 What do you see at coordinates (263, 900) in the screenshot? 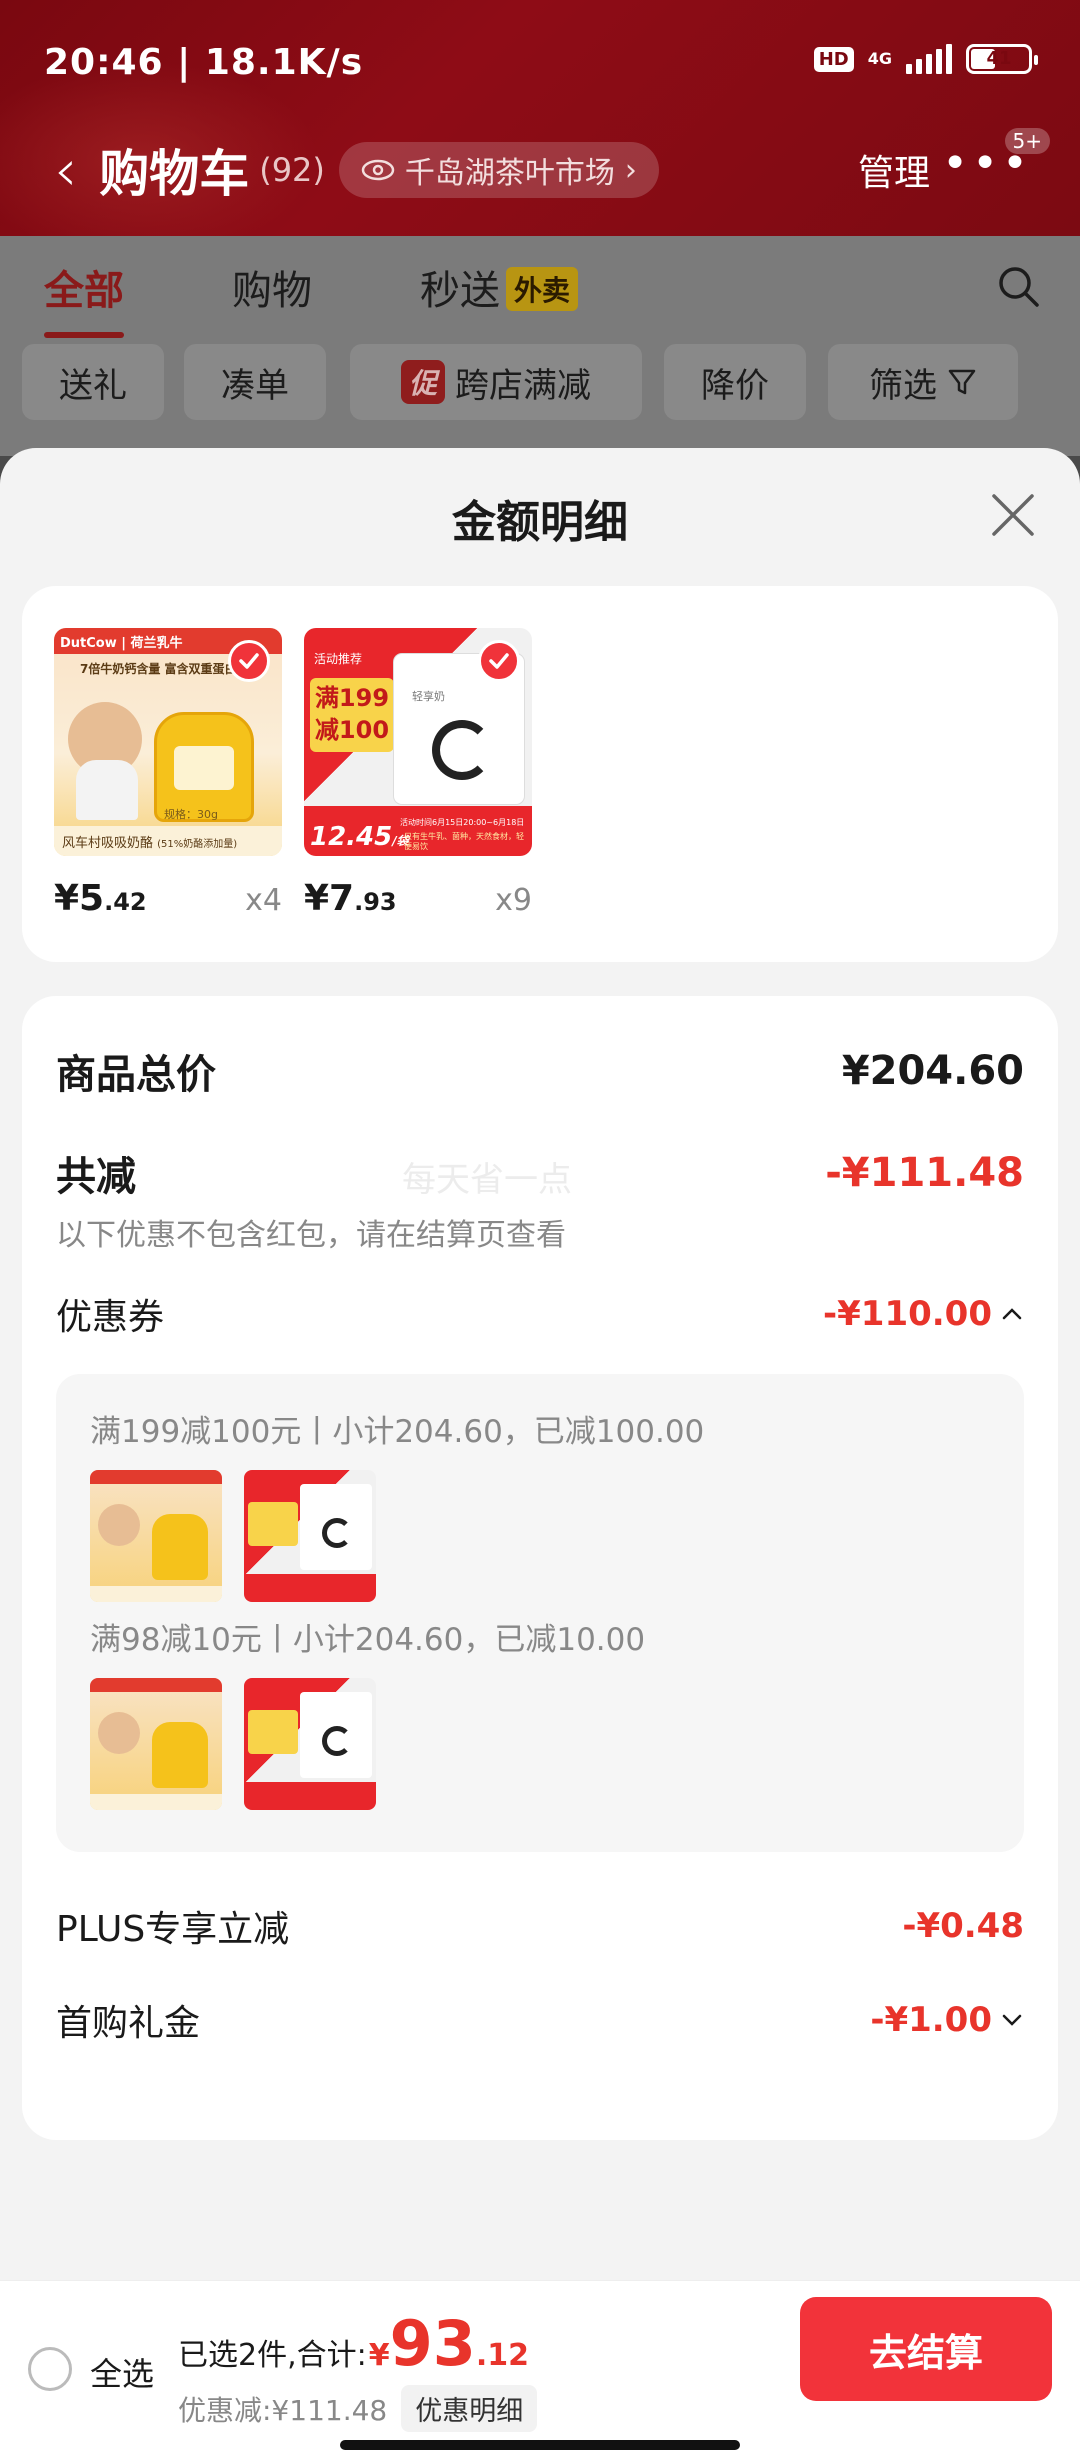
I see `product-quantity: x4` at bounding box center [263, 900].